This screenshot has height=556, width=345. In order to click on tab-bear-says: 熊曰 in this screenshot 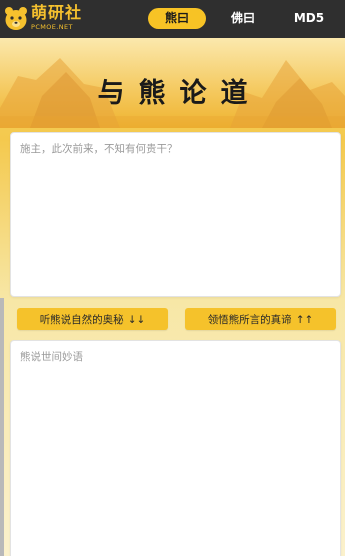, I will do `click(177, 18)`.